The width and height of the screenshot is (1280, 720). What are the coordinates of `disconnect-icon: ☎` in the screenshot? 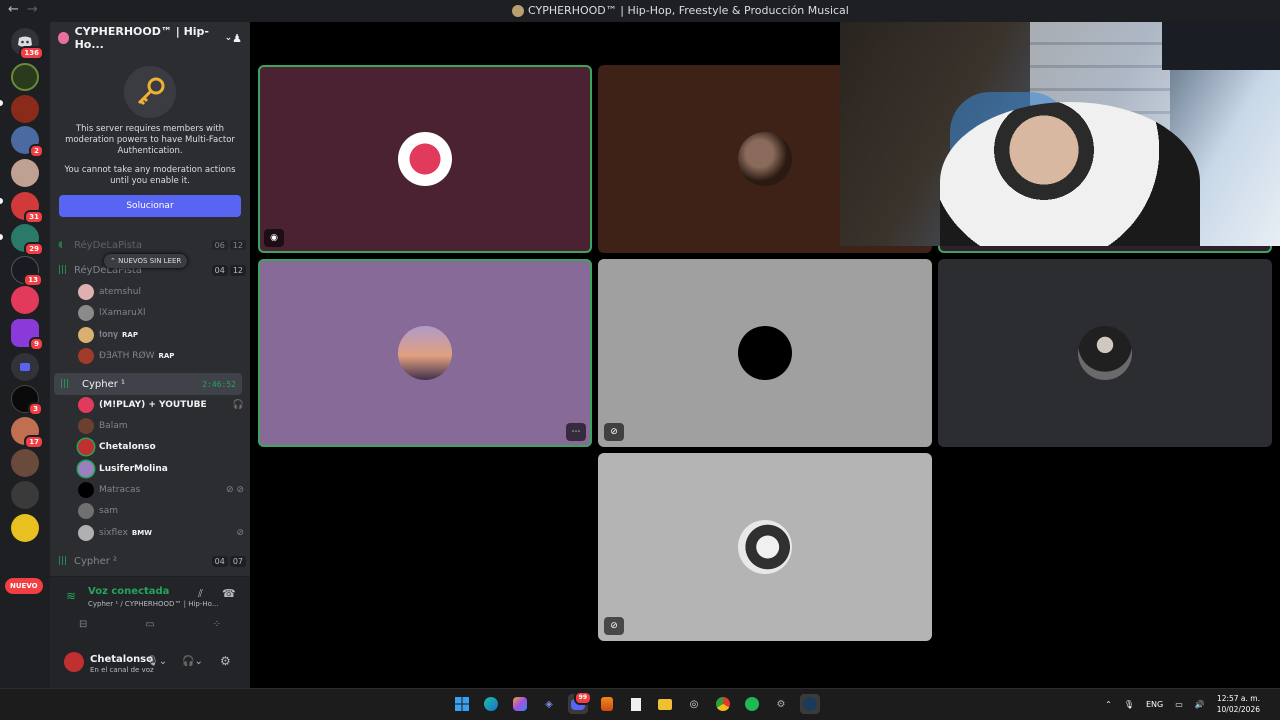 It's located at (229, 593).